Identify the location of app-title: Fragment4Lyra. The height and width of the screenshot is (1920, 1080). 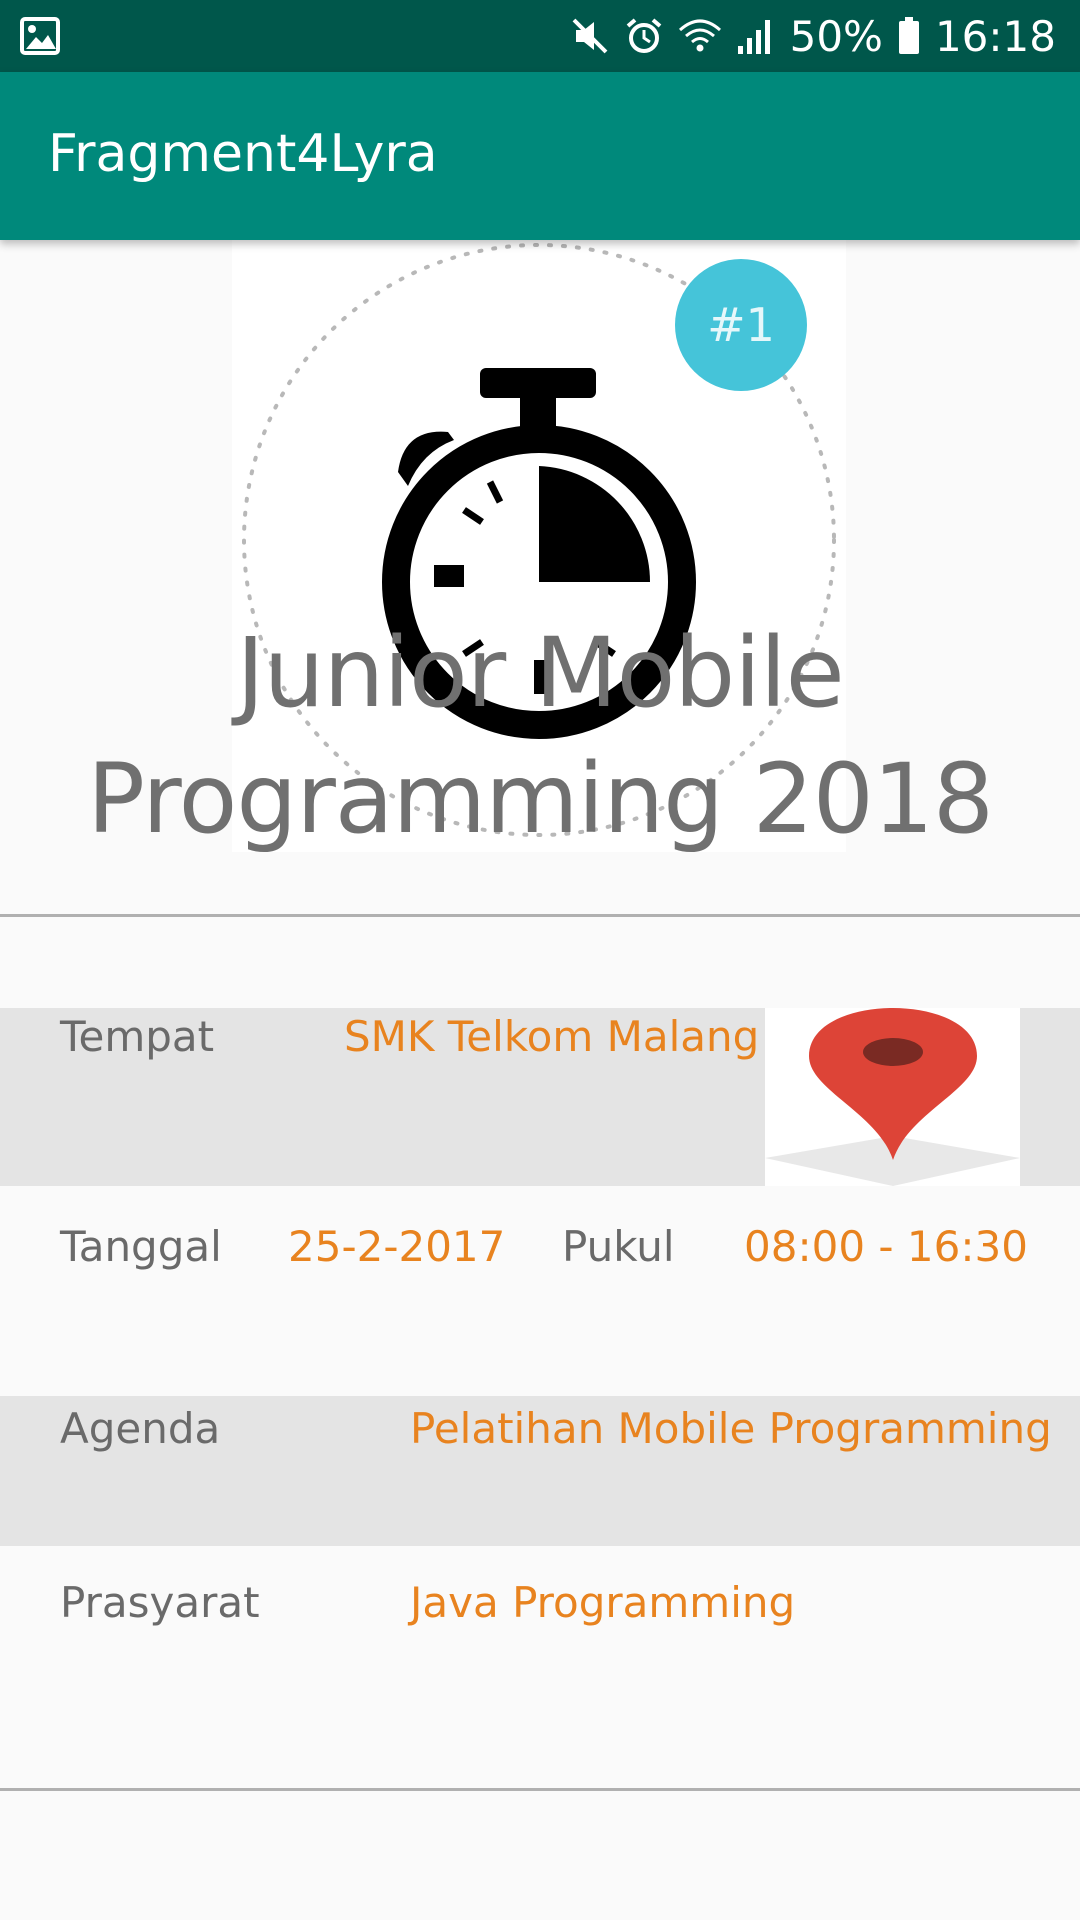
(243, 154).